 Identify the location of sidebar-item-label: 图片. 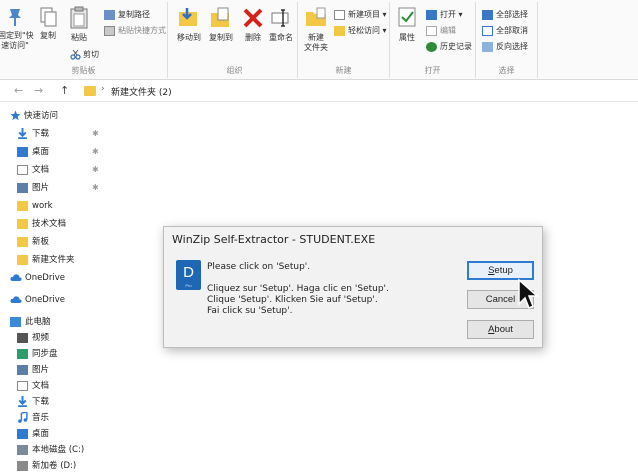
(41, 188).